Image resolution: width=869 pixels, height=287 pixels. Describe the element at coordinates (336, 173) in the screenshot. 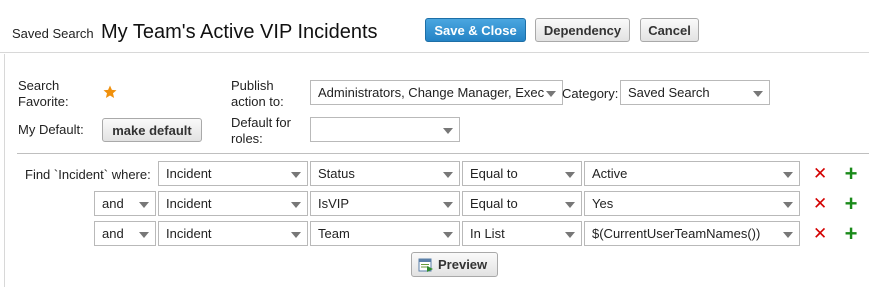

I see `criteria-field-value: Status` at that location.